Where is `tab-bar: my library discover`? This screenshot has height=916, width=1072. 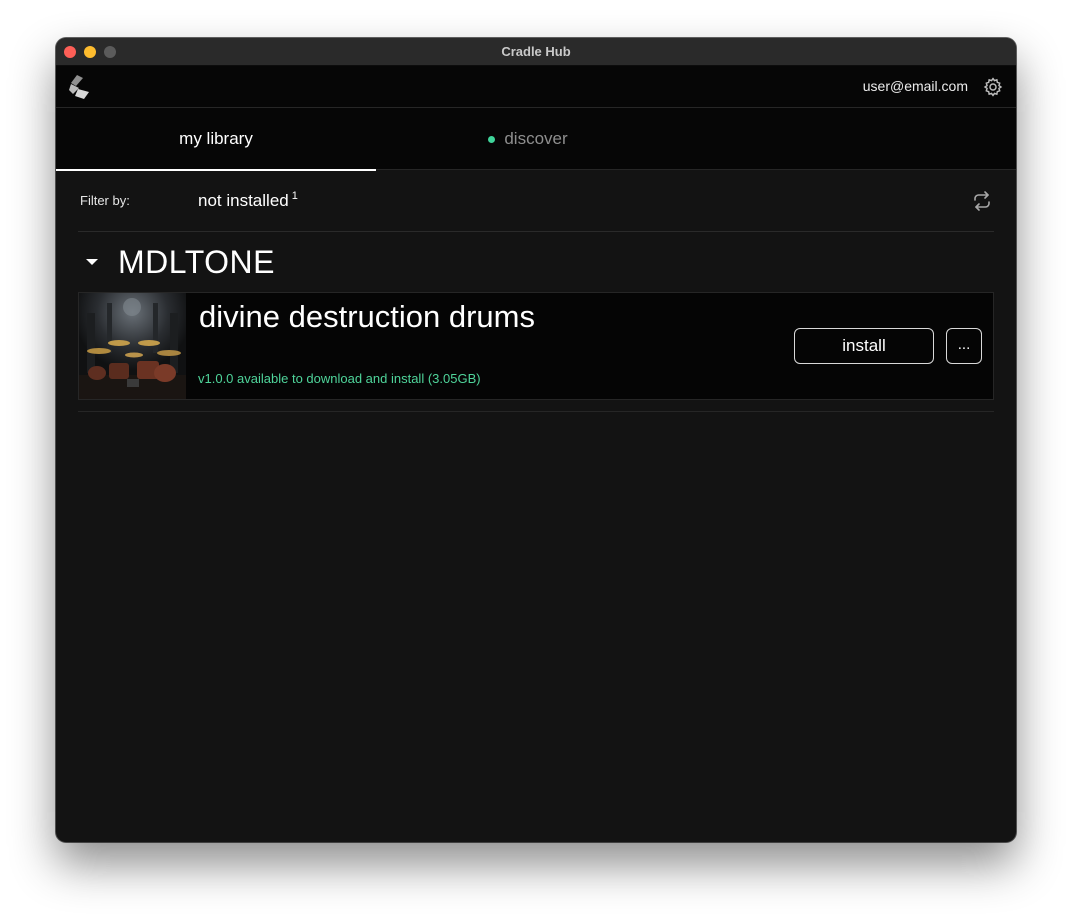
tab-bar: my library discover is located at coordinates (536, 139).